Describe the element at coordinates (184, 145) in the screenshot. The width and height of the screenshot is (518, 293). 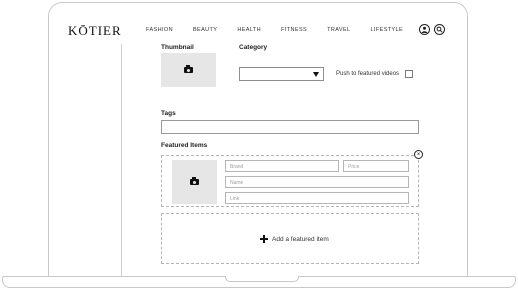
I see `featured-items-label: Featured Items` at that location.